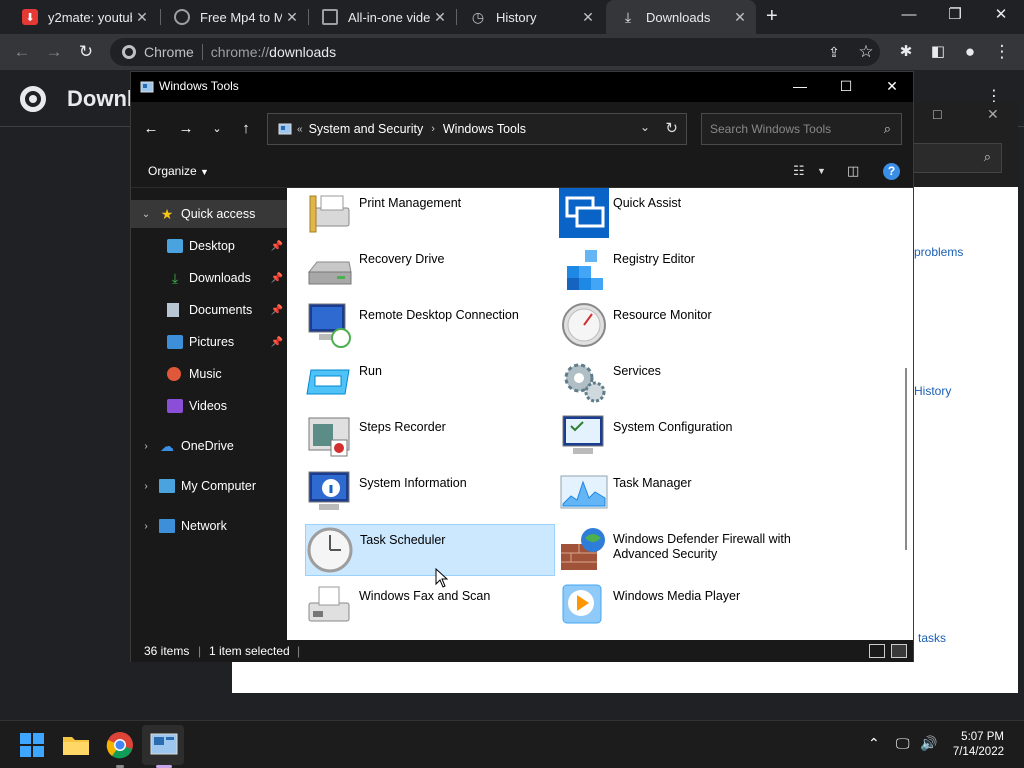 This screenshot has height=768, width=1024. What do you see at coordinates (219, 486) in the screenshot?
I see `nav-label: My Computer` at bounding box center [219, 486].